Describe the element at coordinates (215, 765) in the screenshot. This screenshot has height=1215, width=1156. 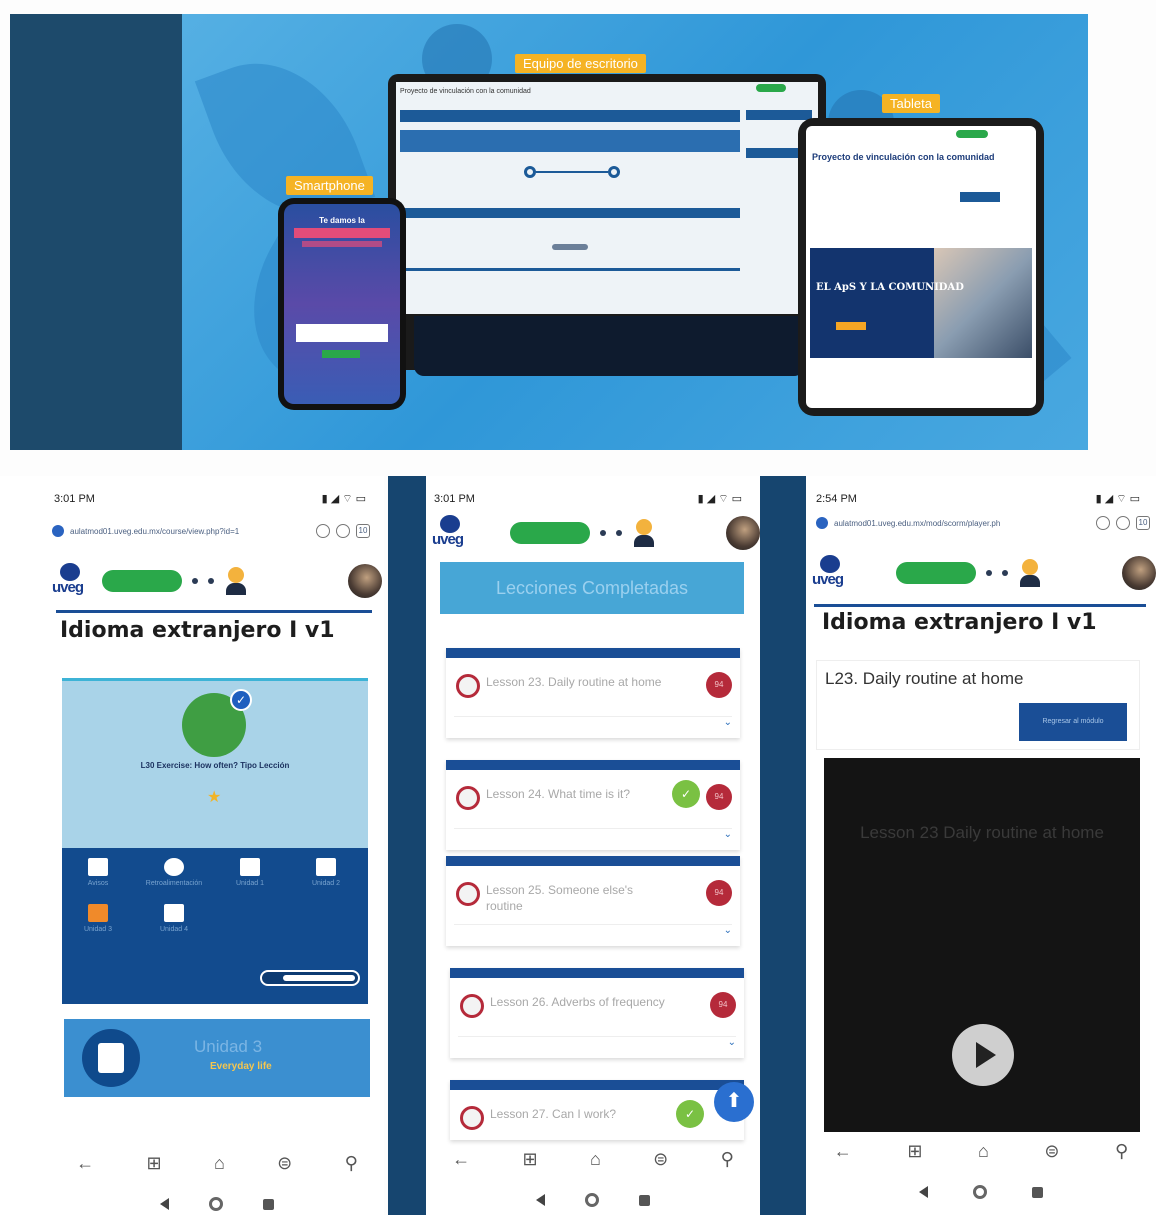
I see `lesson-label: L30 Exercise: How often? Tipo Lección` at that location.